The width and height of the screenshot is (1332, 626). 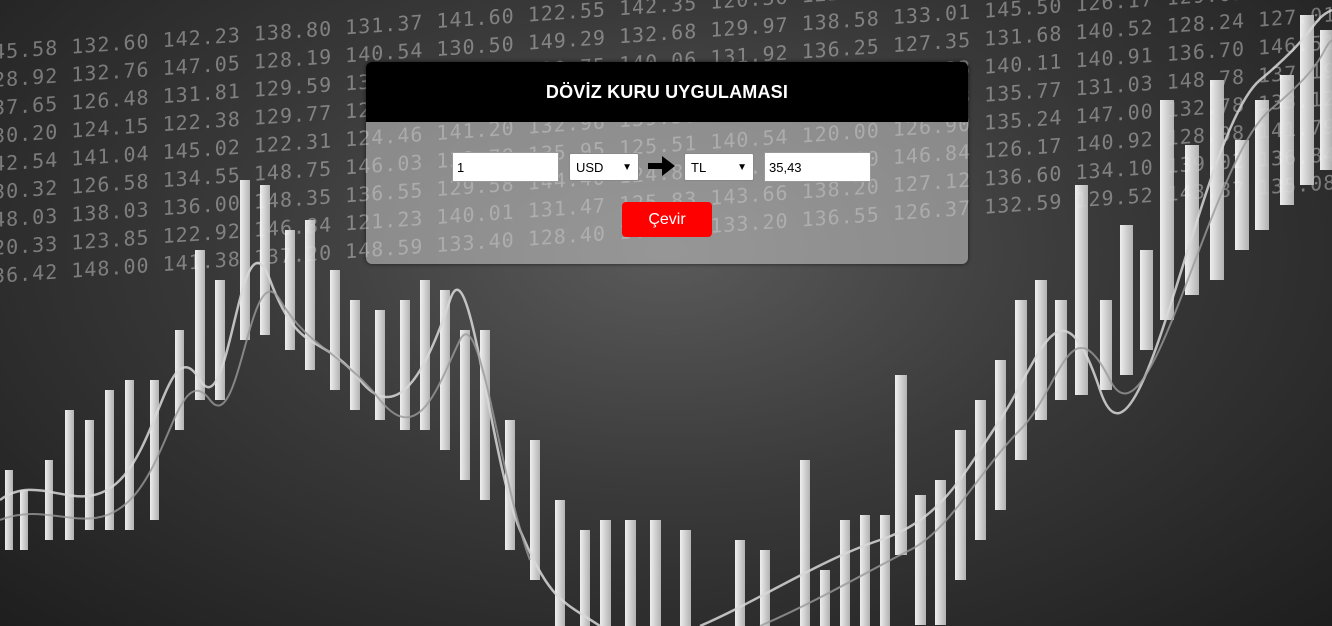 I want to click on converter-panel: DÖVİZ KURU UYGULAMASI USD ▼ TL ▼ Çevir, so click(x=667, y=163).